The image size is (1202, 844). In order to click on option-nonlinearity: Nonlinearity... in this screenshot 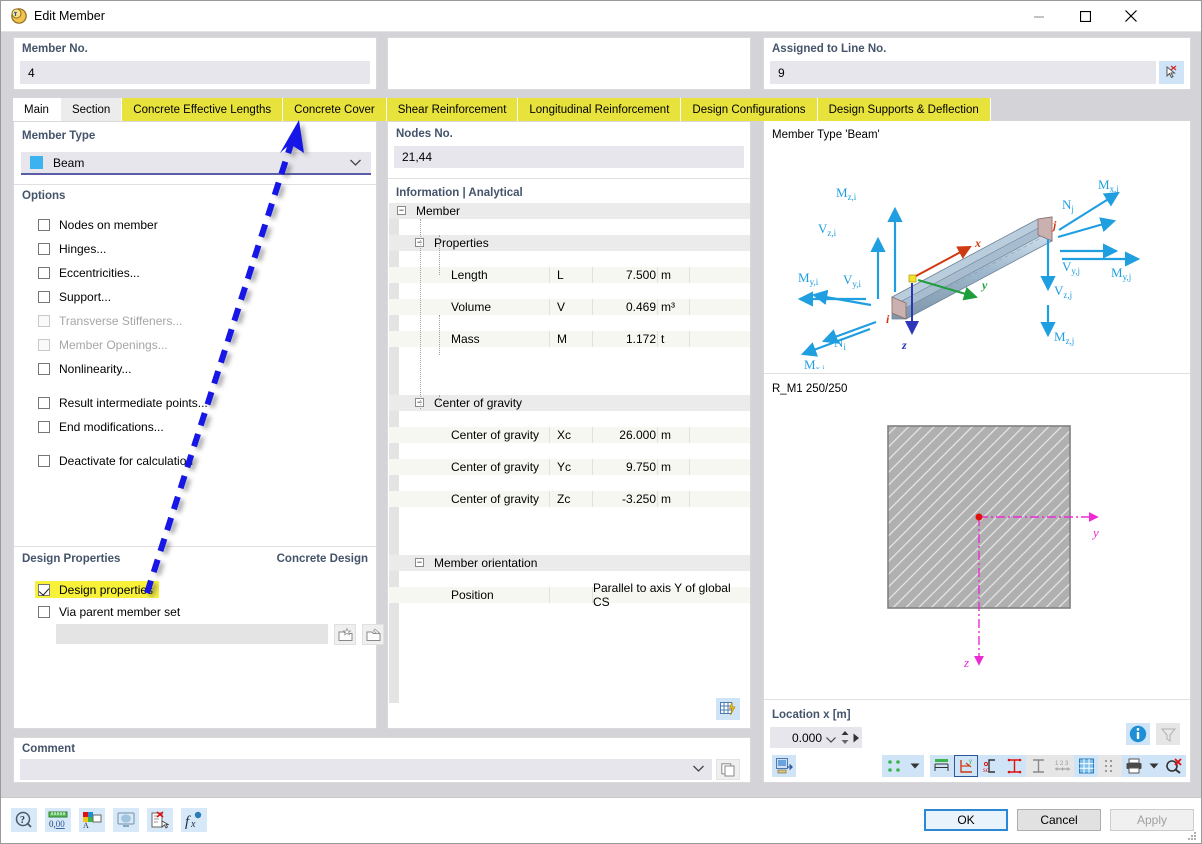, I will do `click(84, 368)`.